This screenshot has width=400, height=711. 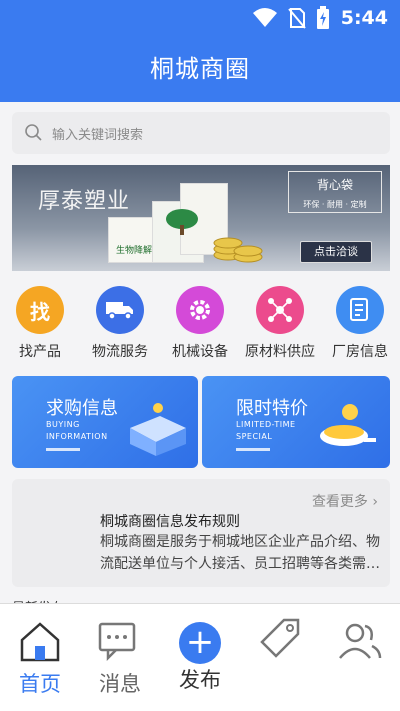 I want to click on banner-tag-title: 背心袋, so click(x=334, y=185).